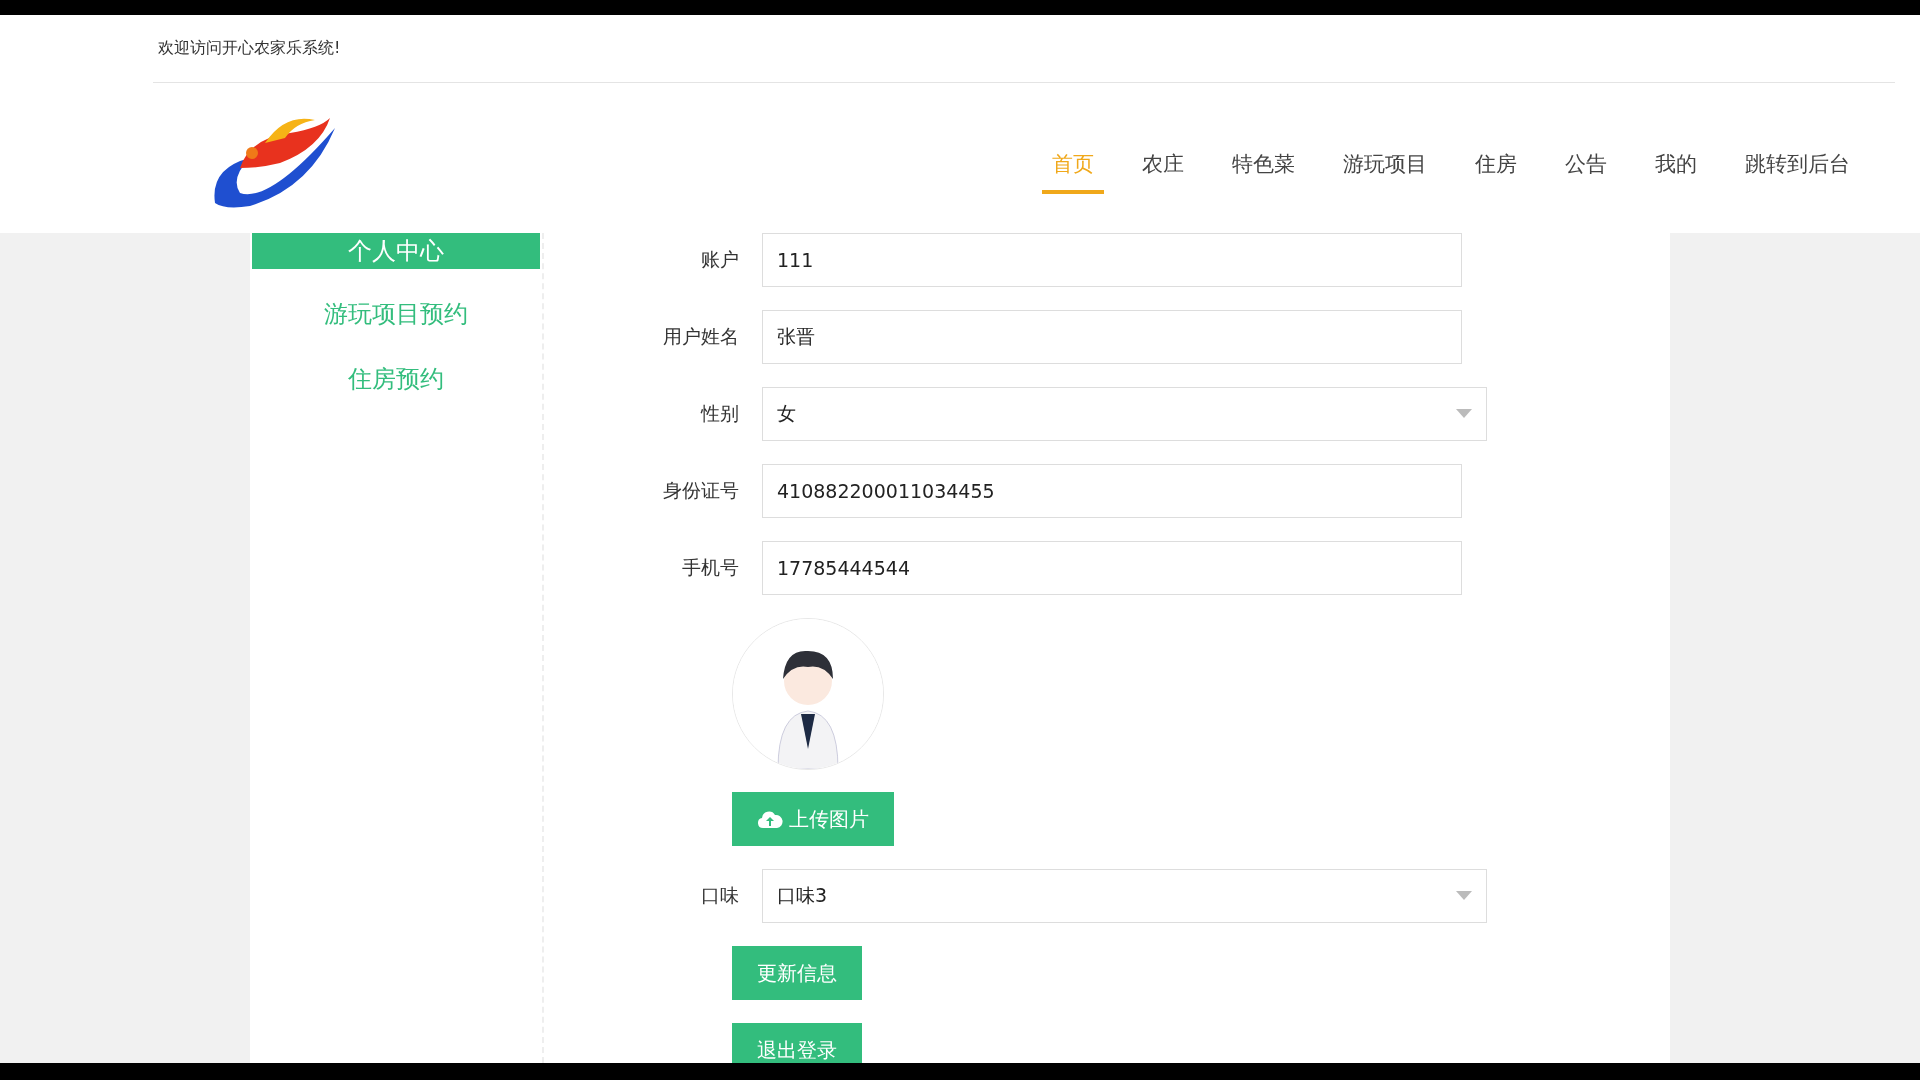 This screenshot has height=1080, width=1920. Describe the element at coordinates (719, 895) in the screenshot. I see `field-label: 口味` at that location.